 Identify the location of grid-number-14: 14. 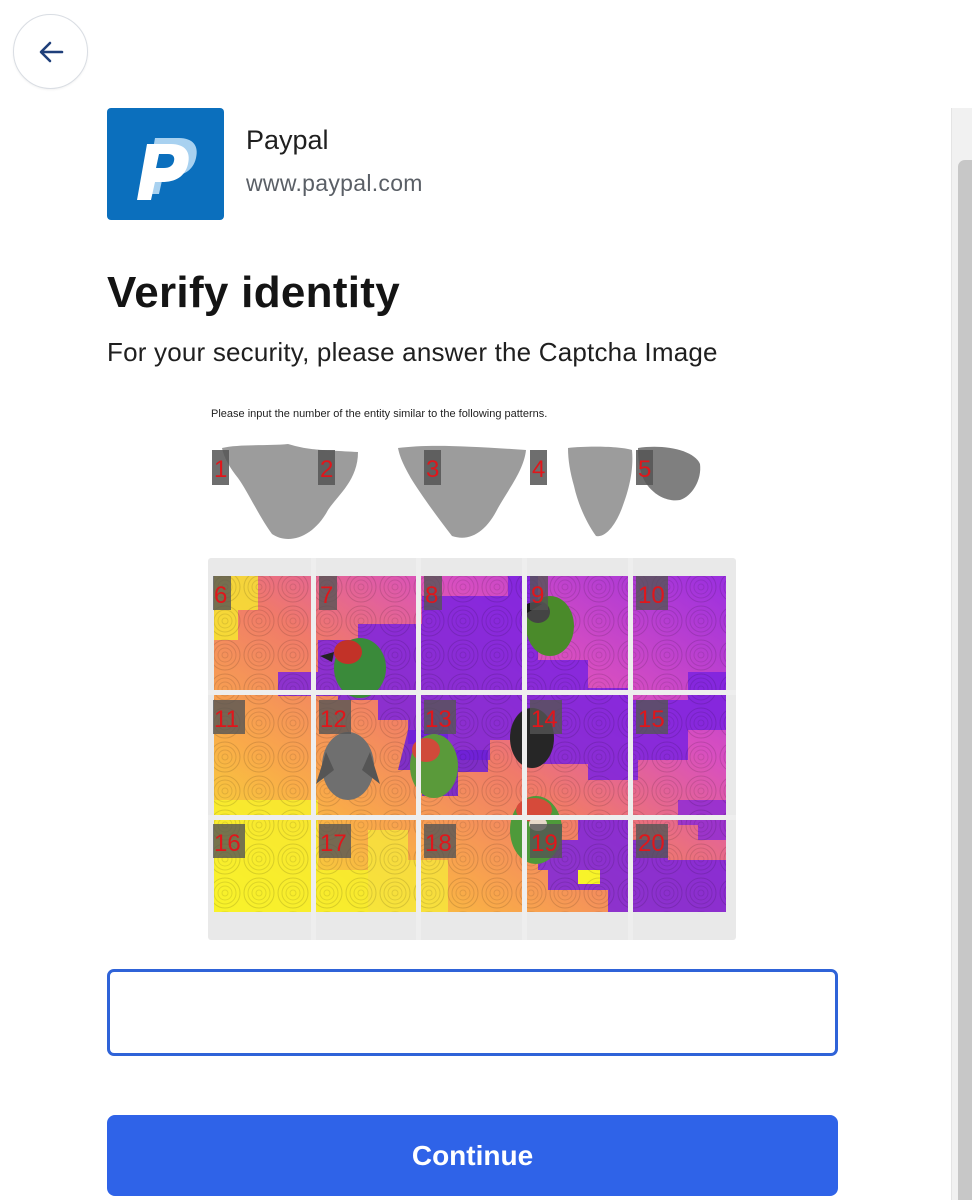
(544, 719).